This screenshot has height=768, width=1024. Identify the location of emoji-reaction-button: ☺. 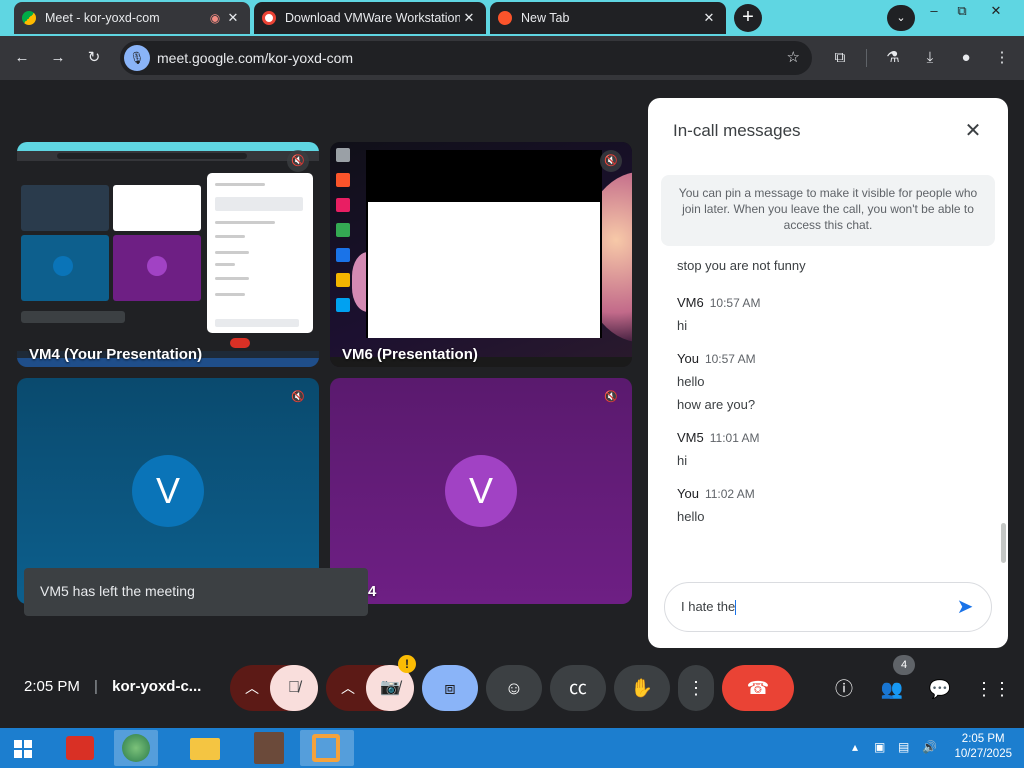
(514, 688).